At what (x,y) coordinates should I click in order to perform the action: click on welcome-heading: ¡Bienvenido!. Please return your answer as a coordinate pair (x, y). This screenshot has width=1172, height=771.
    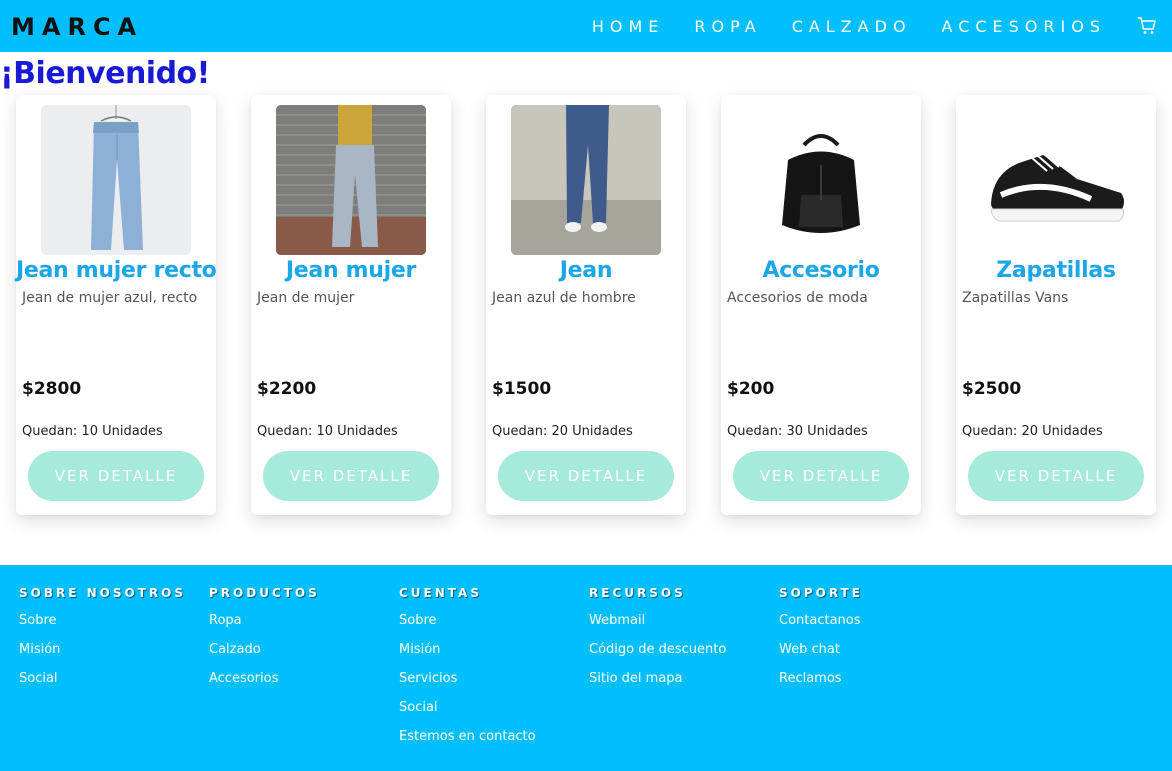
    Looking at the image, I should click on (105, 73).